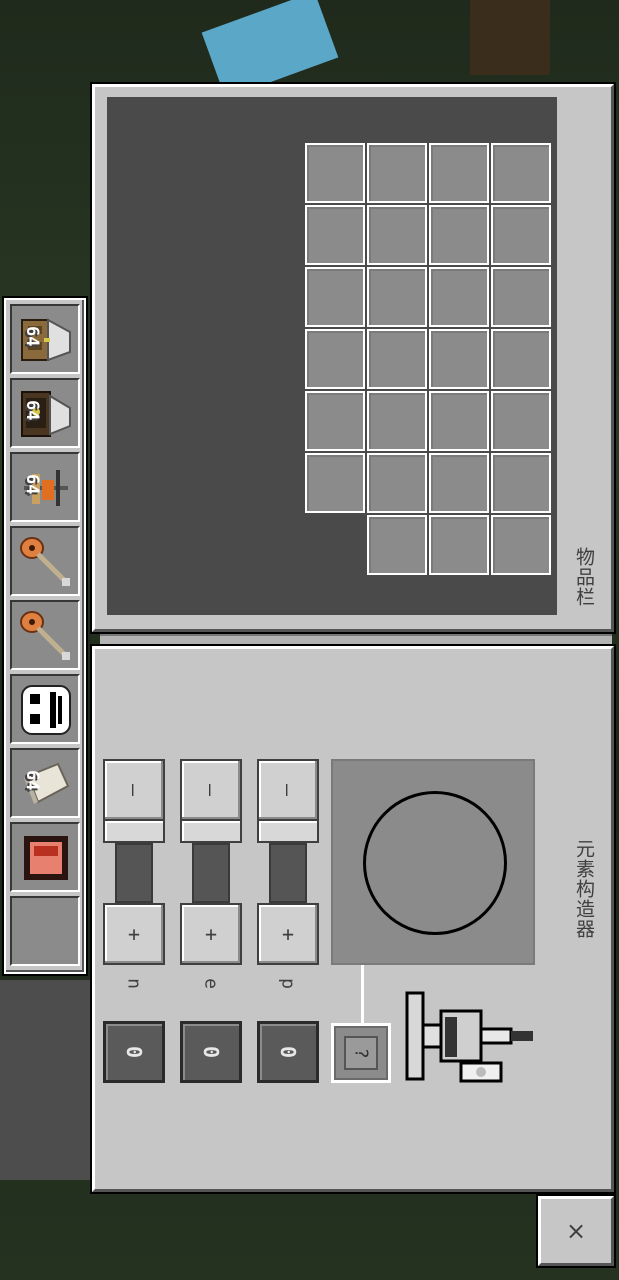  Describe the element at coordinates (584, 889) in the screenshot. I see `constructor-title: 元素构造器` at that location.